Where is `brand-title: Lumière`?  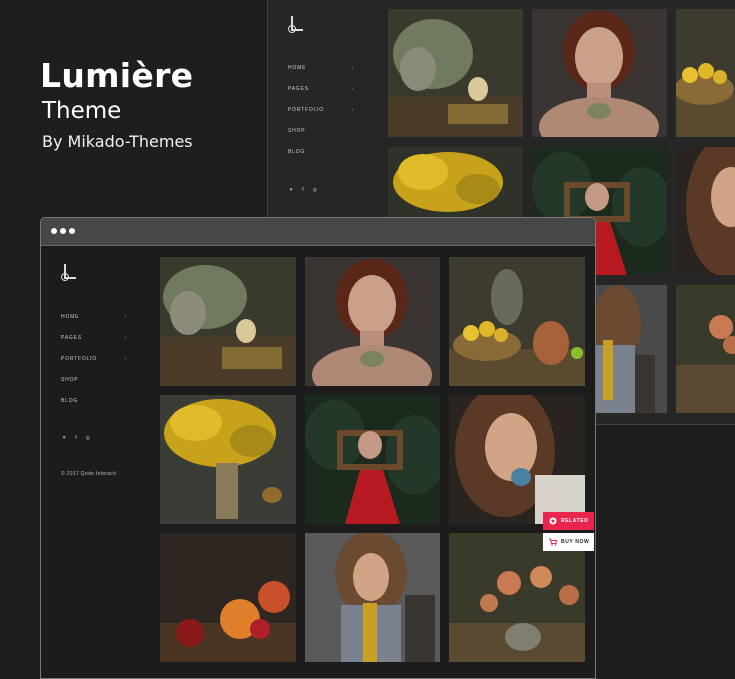
brand-title: Lumière is located at coordinates (117, 75).